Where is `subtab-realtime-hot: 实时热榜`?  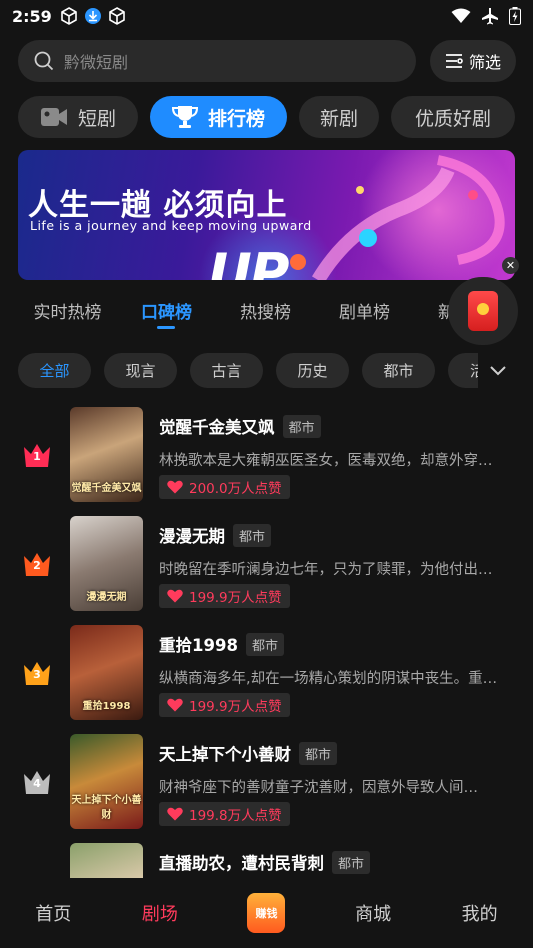
subtab-realtime-hot: 实时热榜 is located at coordinates (67, 316).